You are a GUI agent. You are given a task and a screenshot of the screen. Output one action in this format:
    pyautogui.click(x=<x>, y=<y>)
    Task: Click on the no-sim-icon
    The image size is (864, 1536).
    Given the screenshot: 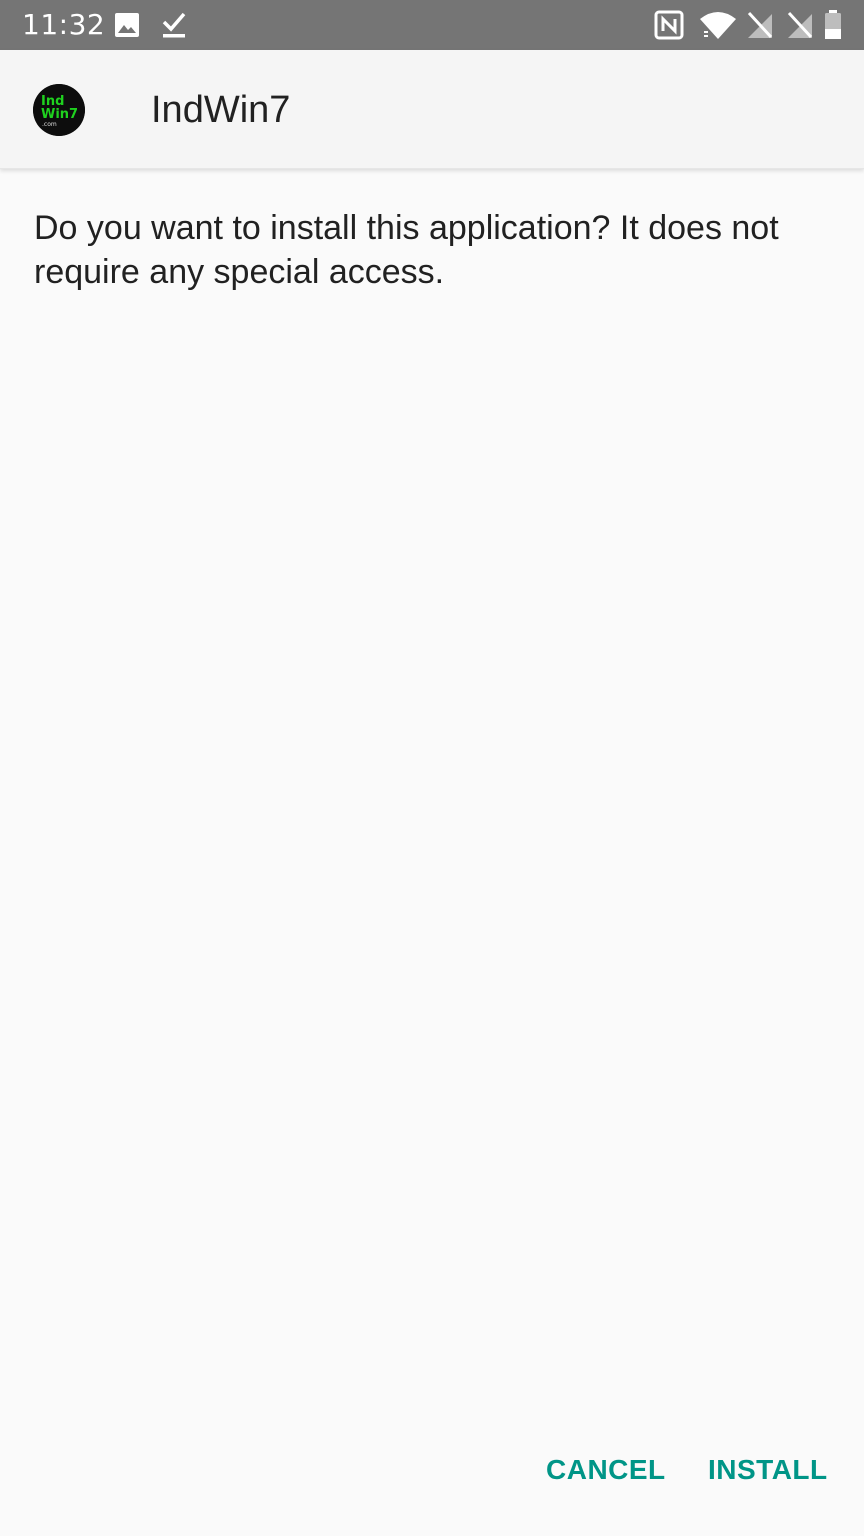 What is the action you would take?
    pyautogui.click(x=760, y=25)
    